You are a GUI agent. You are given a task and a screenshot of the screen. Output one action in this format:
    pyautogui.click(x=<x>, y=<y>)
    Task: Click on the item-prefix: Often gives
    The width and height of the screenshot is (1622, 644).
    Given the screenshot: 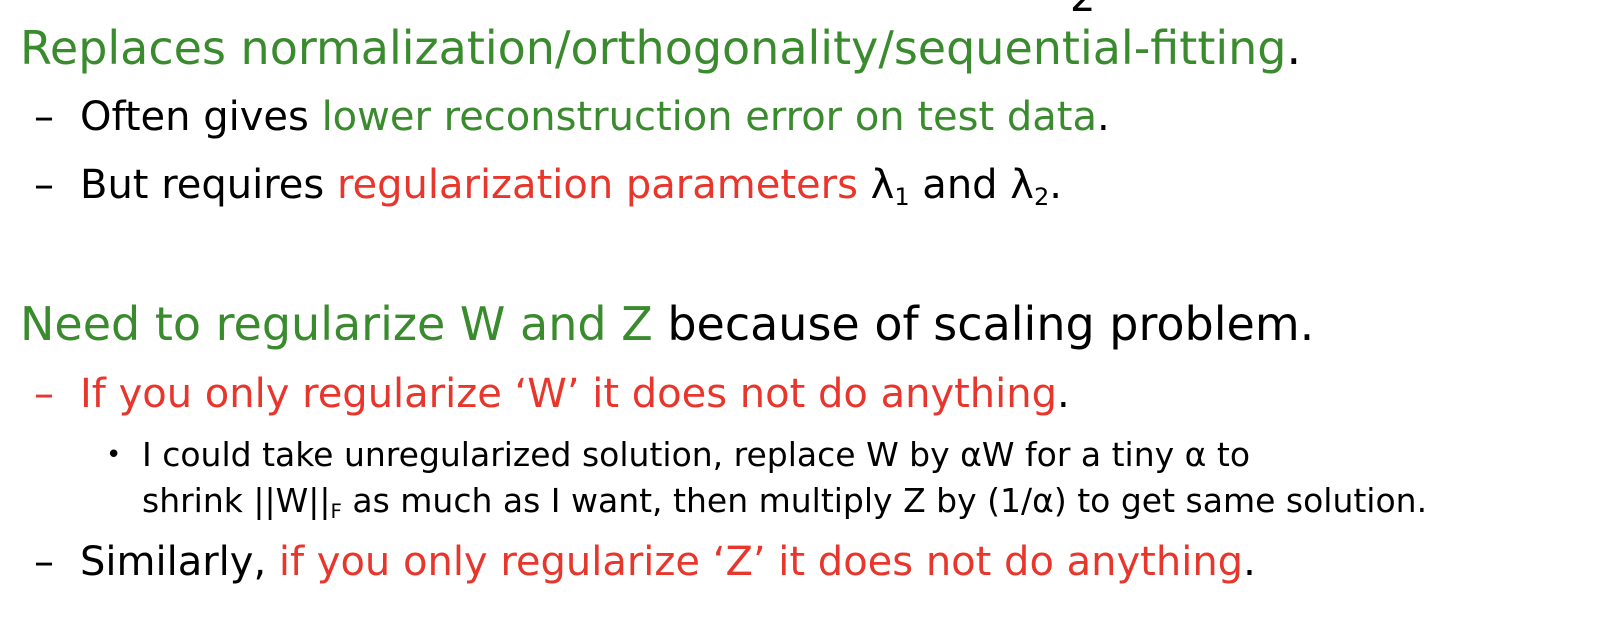 What is the action you would take?
    pyautogui.click(x=201, y=117)
    